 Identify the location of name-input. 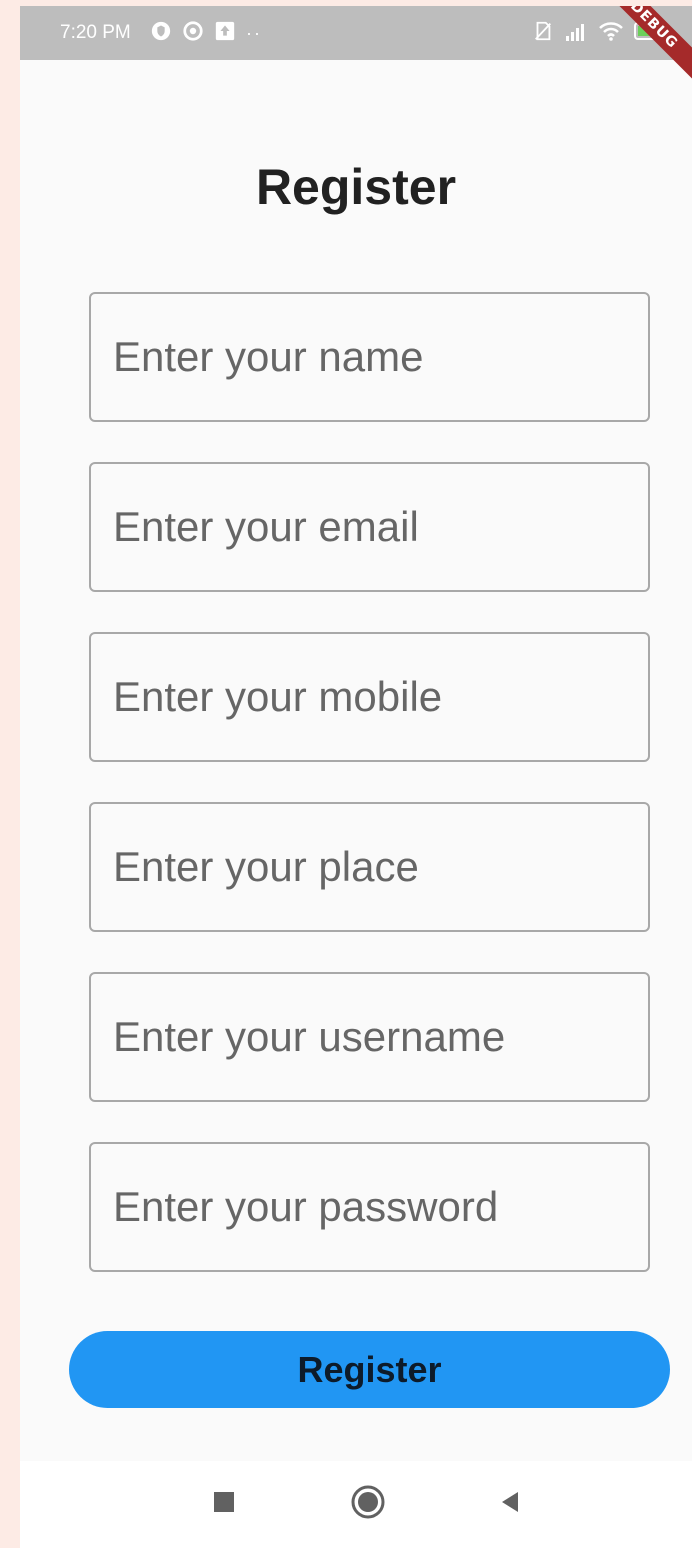
(369, 357).